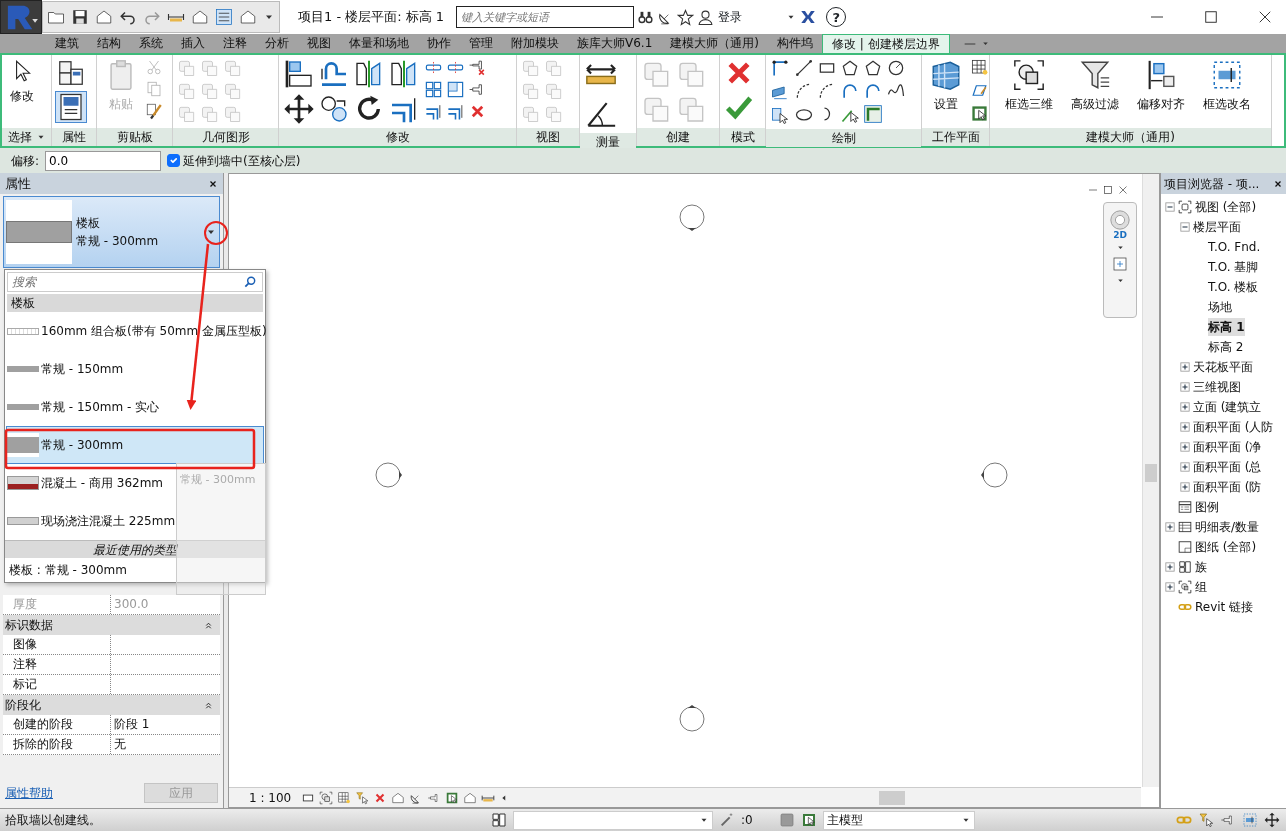  Describe the element at coordinates (499, 820) in the screenshot. I see `family-icon` at that location.